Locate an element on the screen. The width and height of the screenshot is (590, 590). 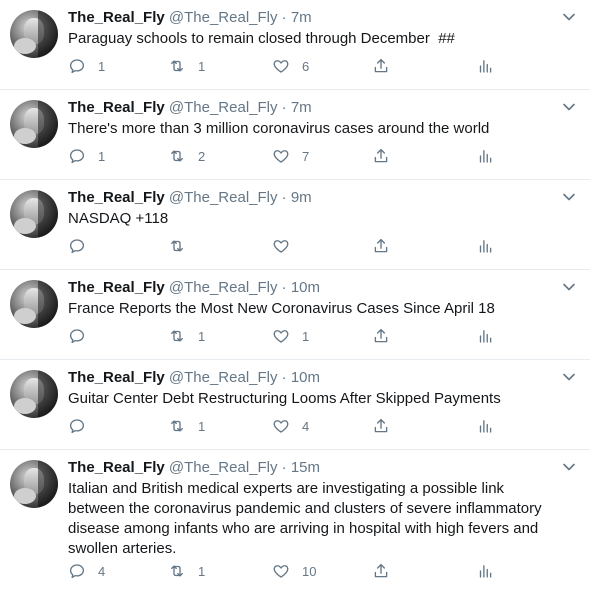
tweet-header: The_Real_Fly @The_Real_Fly · 10m is located at coordinates (314, 288).